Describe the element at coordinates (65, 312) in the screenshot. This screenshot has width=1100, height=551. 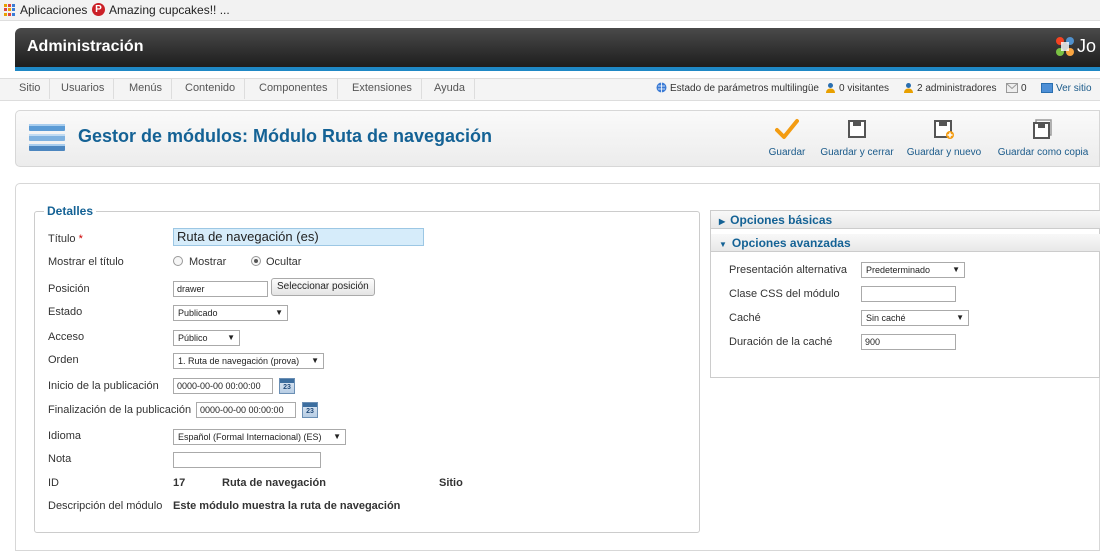
I see `state-label: Estado` at that location.